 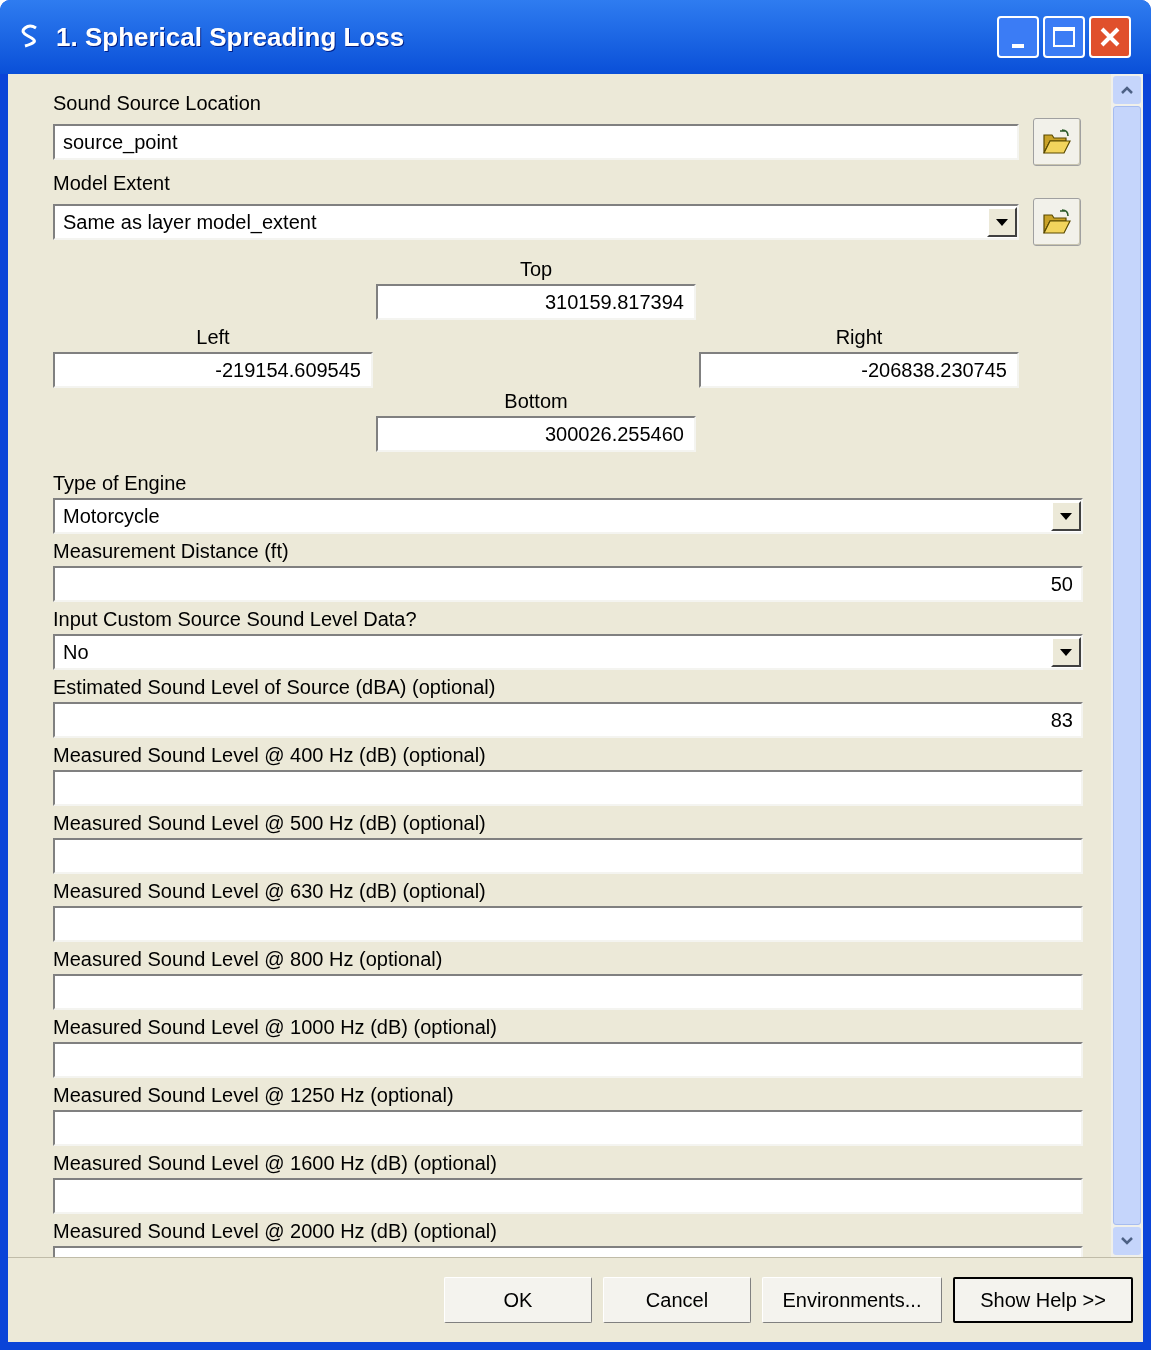 What do you see at coordinates (568, 652) in the screenshot?
I see `dropdown-field: No` at bounding box center [568, 652].